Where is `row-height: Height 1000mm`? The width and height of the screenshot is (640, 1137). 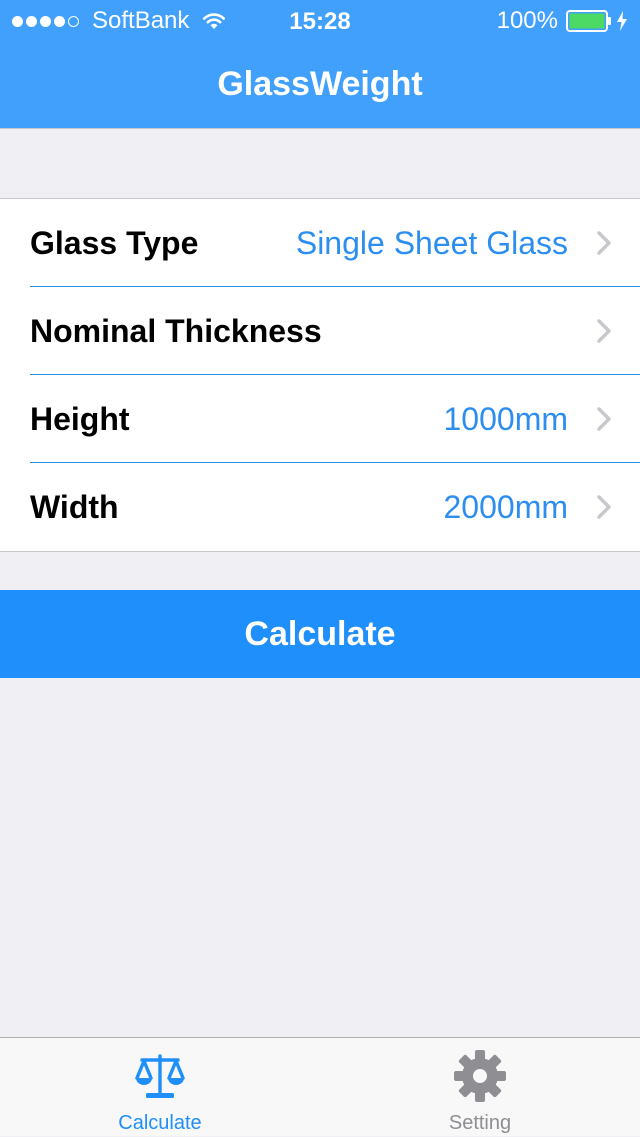 row-height: Height 1000mm is located at coordinates (320, 419).